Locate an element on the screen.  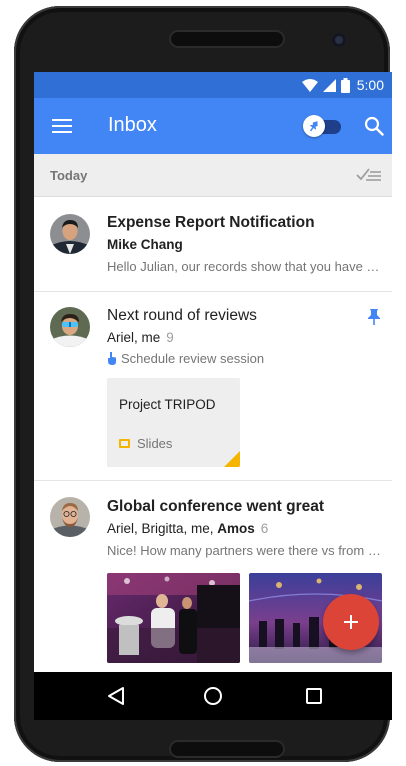
plus-icon is located at coordinates (351, 622).